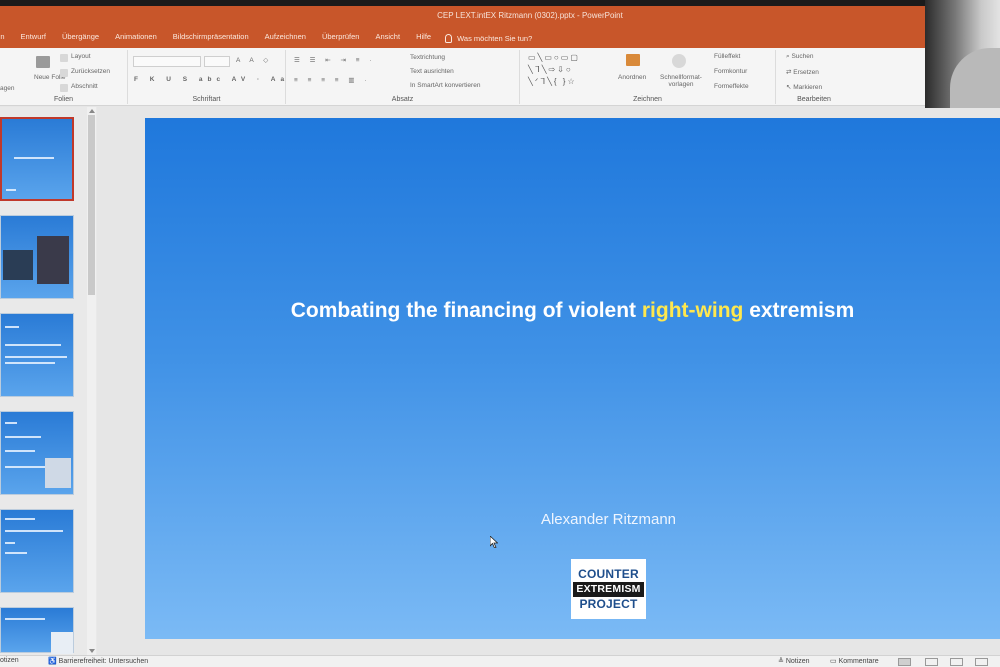 This screenshot has height=667, width=1000. I want to click on logo-line-1: COUNTER, so click(608, 573).